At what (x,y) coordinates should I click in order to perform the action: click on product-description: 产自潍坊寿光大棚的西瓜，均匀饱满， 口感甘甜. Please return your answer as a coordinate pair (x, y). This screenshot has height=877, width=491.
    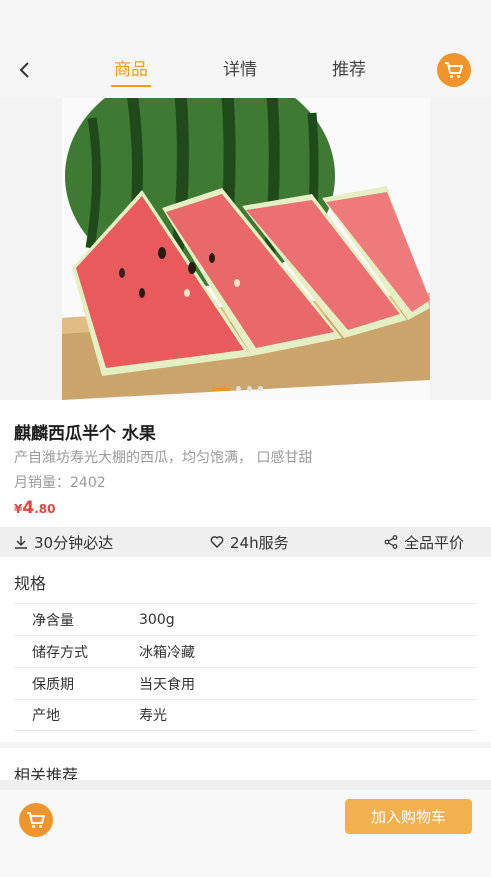
    Looking at the image, I should click on (163, 458).